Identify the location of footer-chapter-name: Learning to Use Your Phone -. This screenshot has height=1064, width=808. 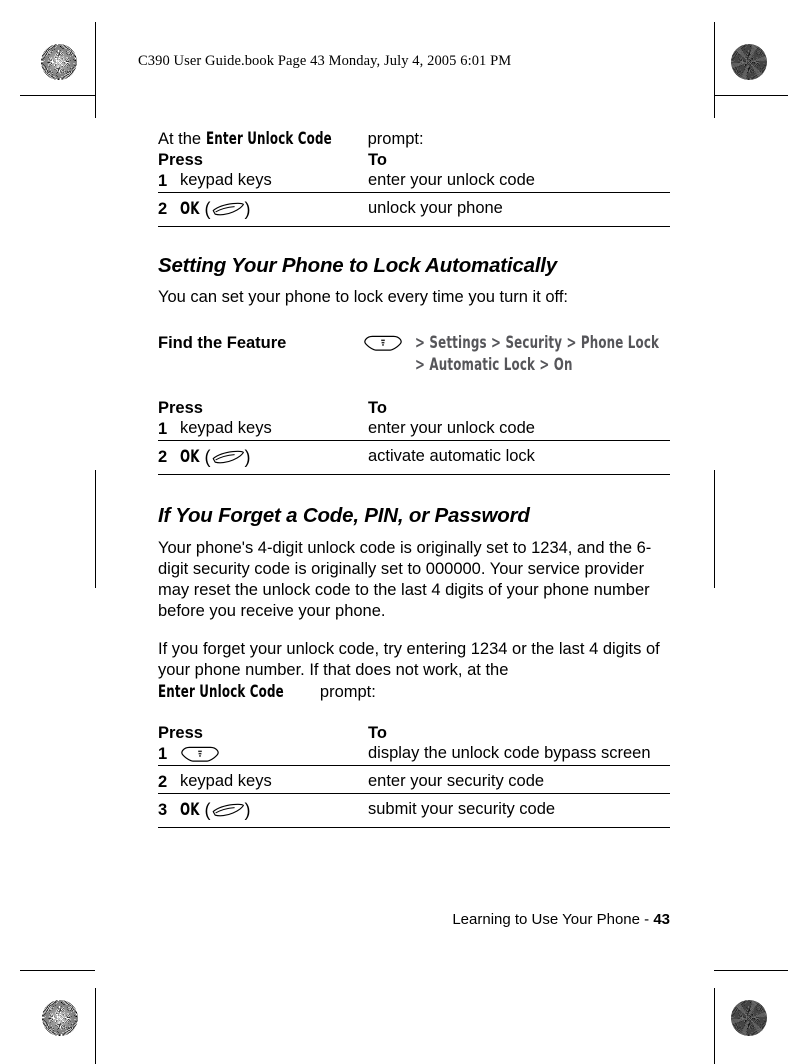
(553, 919).